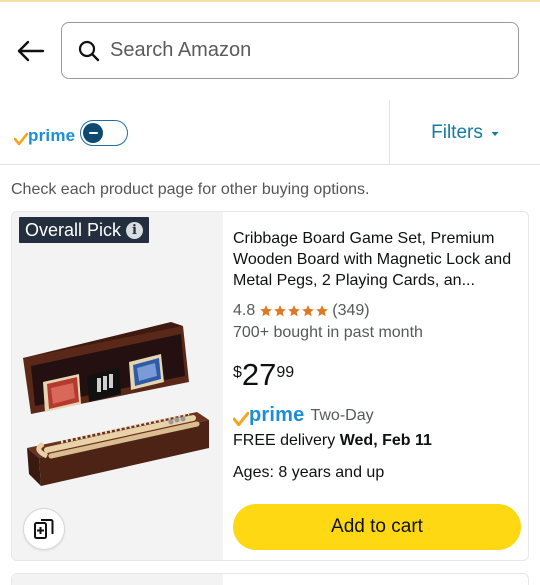  I want to click on rating-row: 4.8 (349), so click(301, 311).